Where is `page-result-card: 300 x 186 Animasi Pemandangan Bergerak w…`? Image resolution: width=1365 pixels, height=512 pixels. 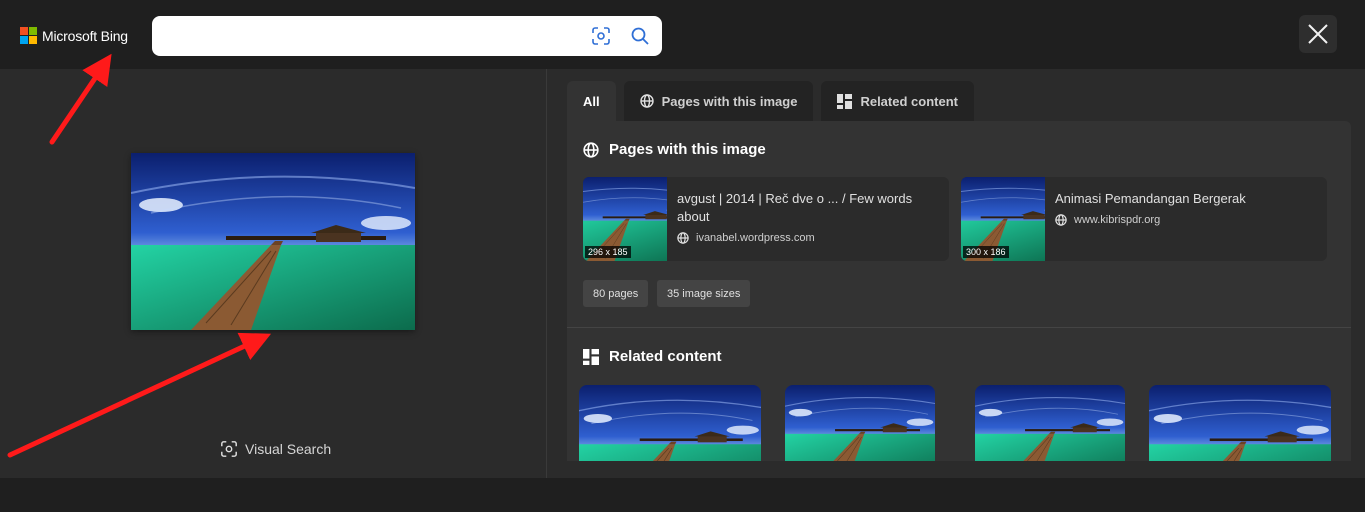 page-result-card: 300 x 186 Animasi Pemandangan Bergerak w… is located at coordinates (1144, 219).